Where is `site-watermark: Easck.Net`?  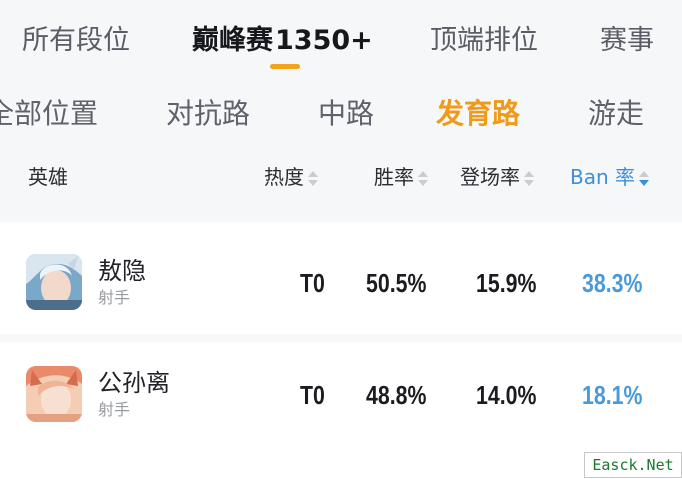 site-watermark: Easck.Net is located at coordinates (633, 465).